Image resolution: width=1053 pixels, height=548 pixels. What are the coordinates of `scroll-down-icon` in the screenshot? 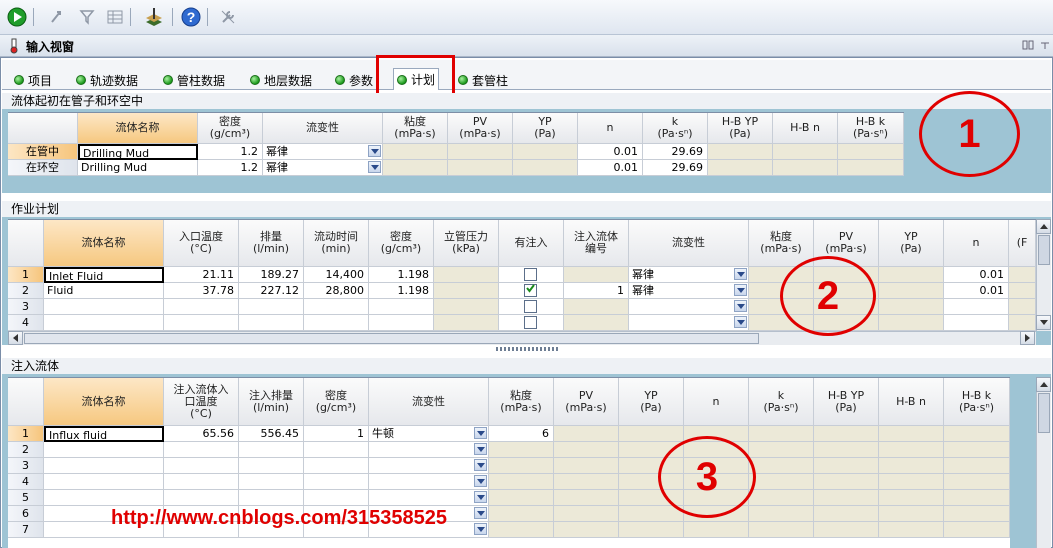 It's located at (1043, 322).